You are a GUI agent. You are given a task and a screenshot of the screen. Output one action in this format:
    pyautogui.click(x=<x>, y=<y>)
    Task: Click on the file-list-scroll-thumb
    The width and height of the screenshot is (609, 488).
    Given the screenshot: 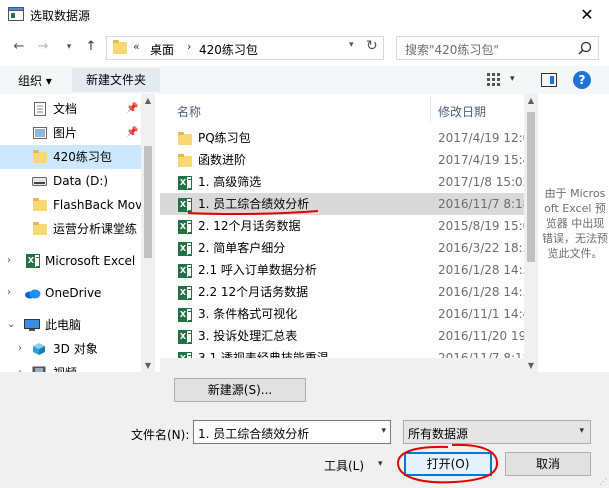 What is the action you would take?
    pyautogui.click(x=531, y=187)
    